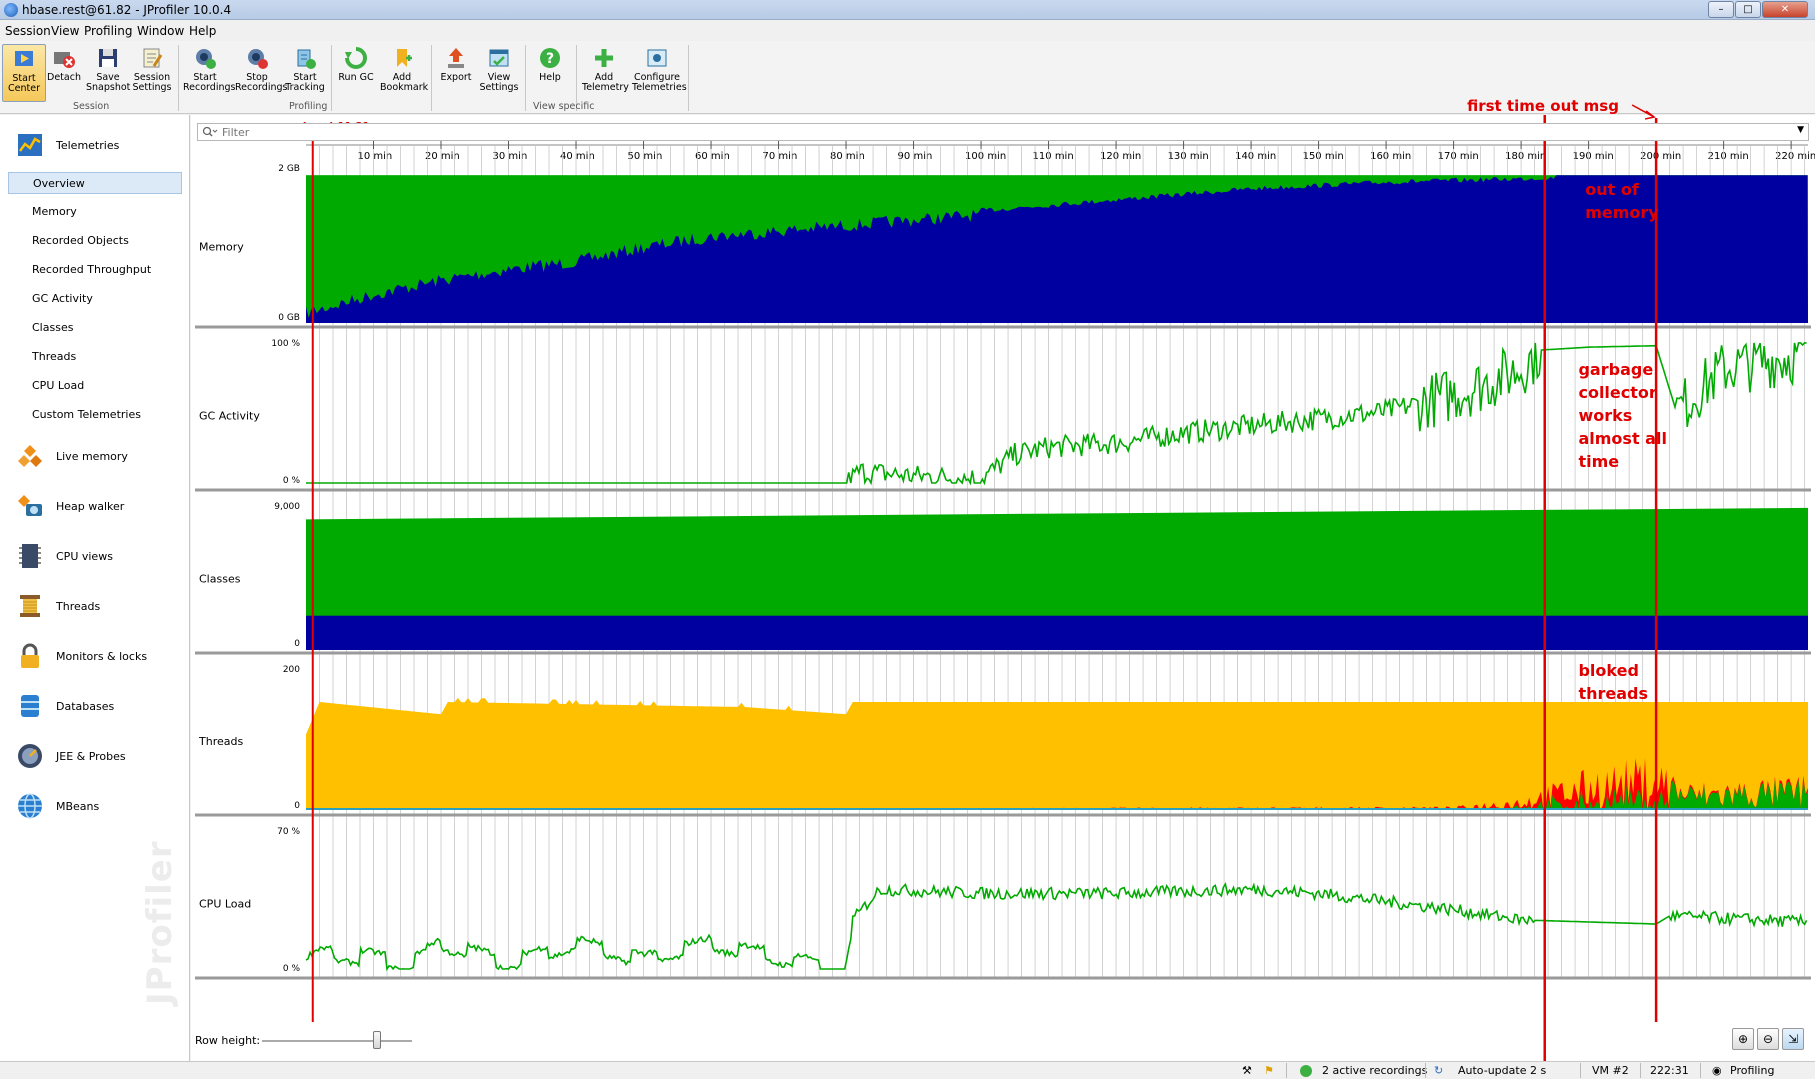  What do you see at coordinates (1613, 693) in the screenshot?
I see `annotation-blocked-threads-label: threads` at bounding box center [1613, 693].